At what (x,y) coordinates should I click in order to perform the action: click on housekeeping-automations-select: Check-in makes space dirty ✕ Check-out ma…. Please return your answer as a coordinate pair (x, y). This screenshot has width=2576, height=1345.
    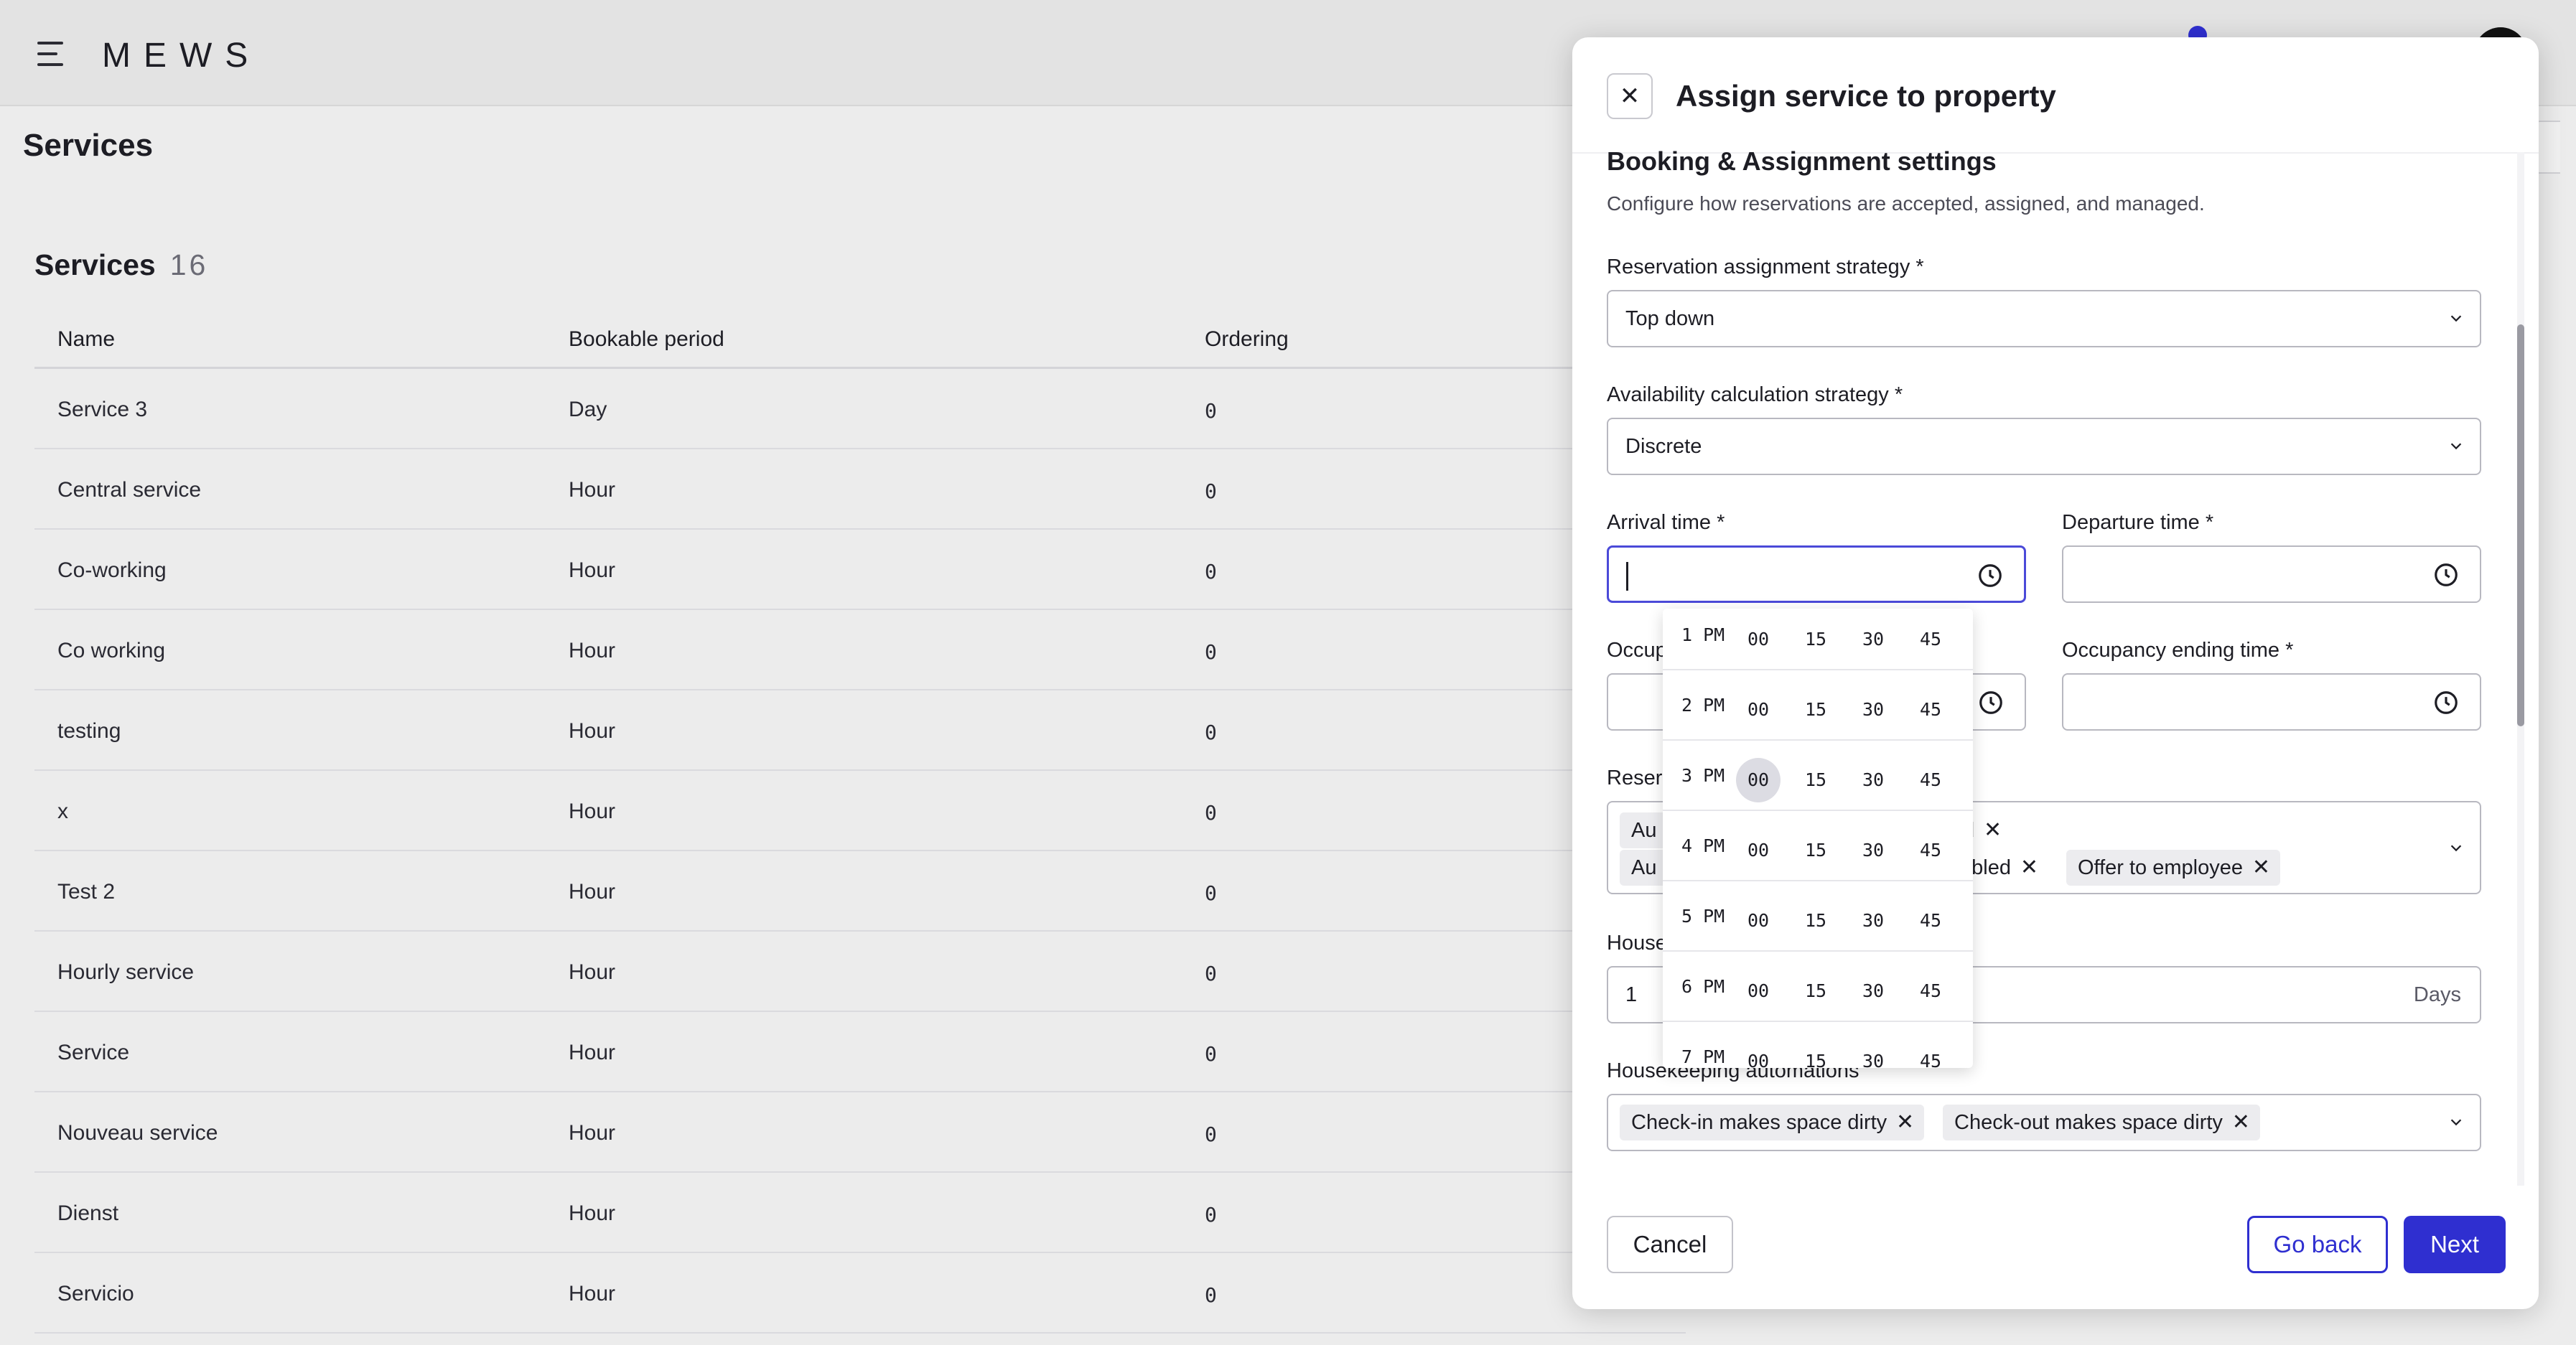
    Looking at the image, I should click on (2044, 1122).